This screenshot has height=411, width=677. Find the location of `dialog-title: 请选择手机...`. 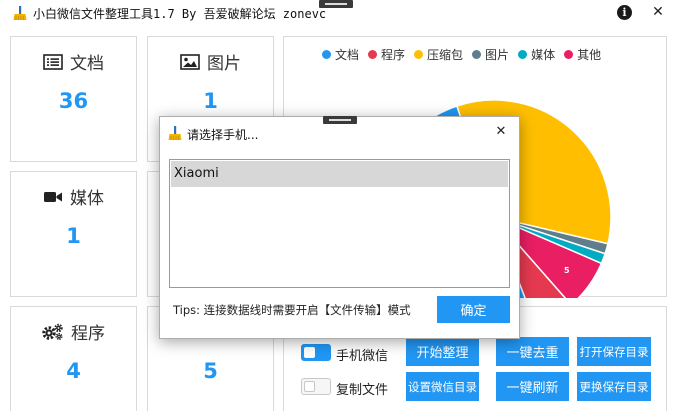

dialog-title: 请选择手机... is located at coordinates (223, 135).